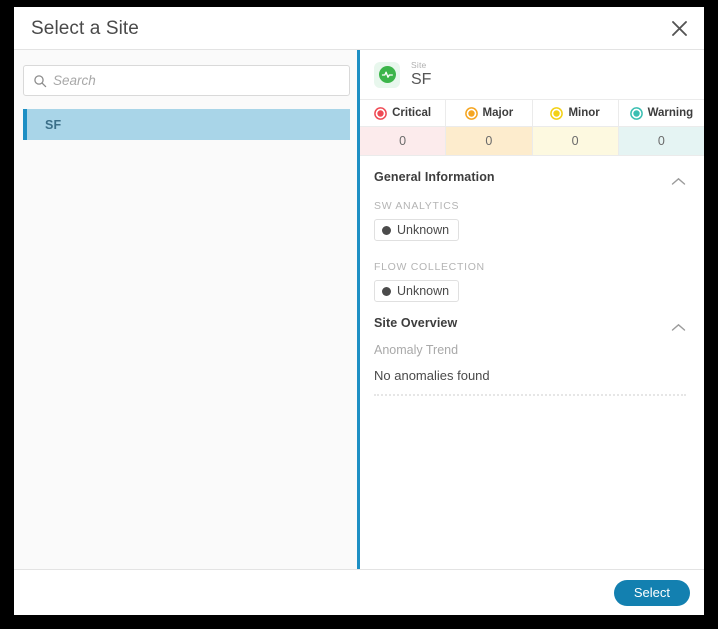 The height and width of the screenshot is (629, 718). I want to click on anomaly-trend-label: Anomaly Trend, so click(416, 350).